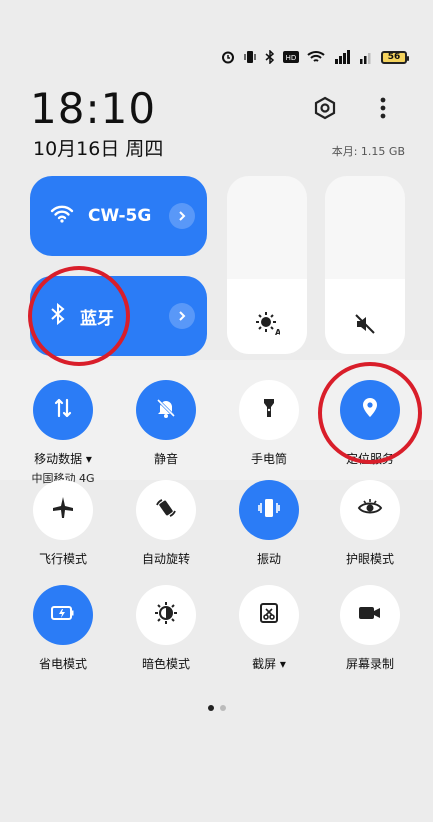  I want to click on wifi-tile-label: CW-5G, so click(120, 216).